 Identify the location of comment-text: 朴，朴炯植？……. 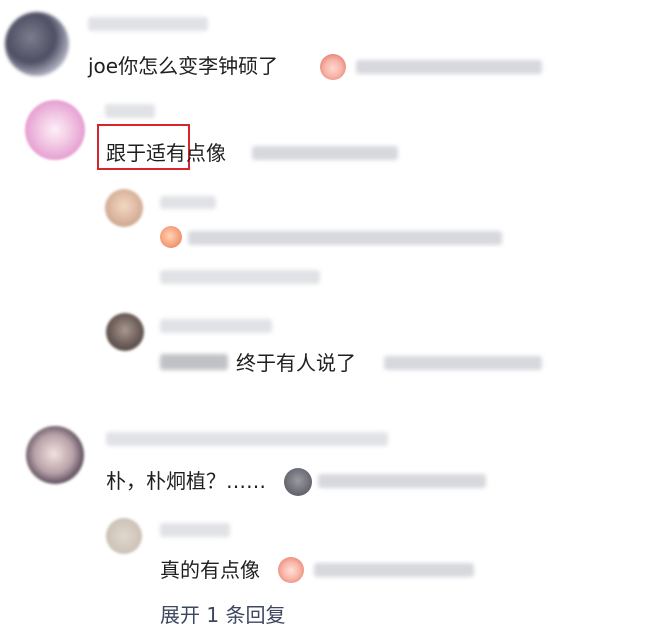
(186, 481).